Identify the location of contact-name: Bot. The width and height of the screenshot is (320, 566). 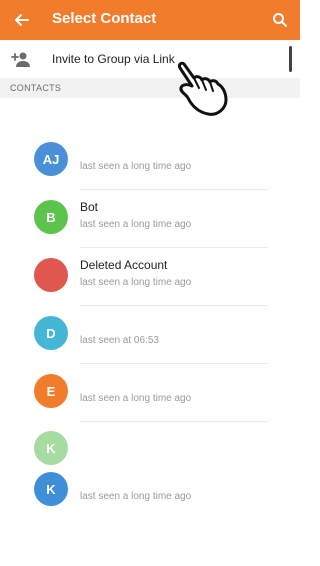
(89, 207).